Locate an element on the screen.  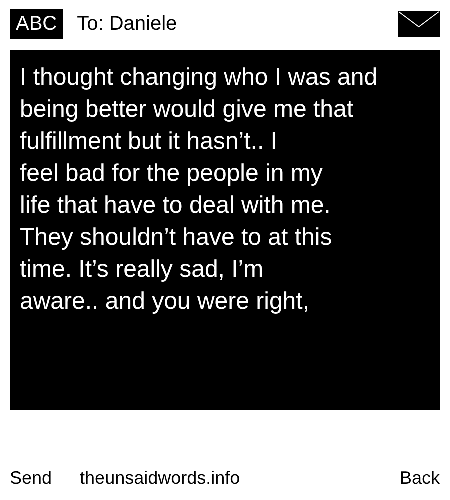
website-label: theunsaidwords.info is located at coordinates (161, 478).